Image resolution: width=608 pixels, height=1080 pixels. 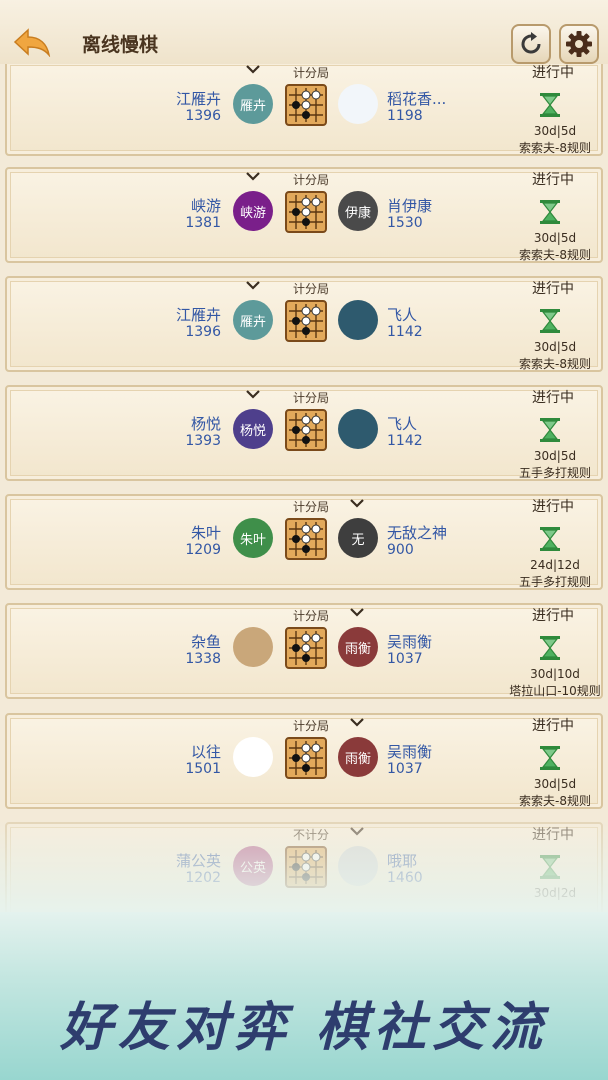 What do you see at coordinates (304, 32) in the screenshot?
I see `app-header: 离线慢棋` at bounding box center [304, 32].